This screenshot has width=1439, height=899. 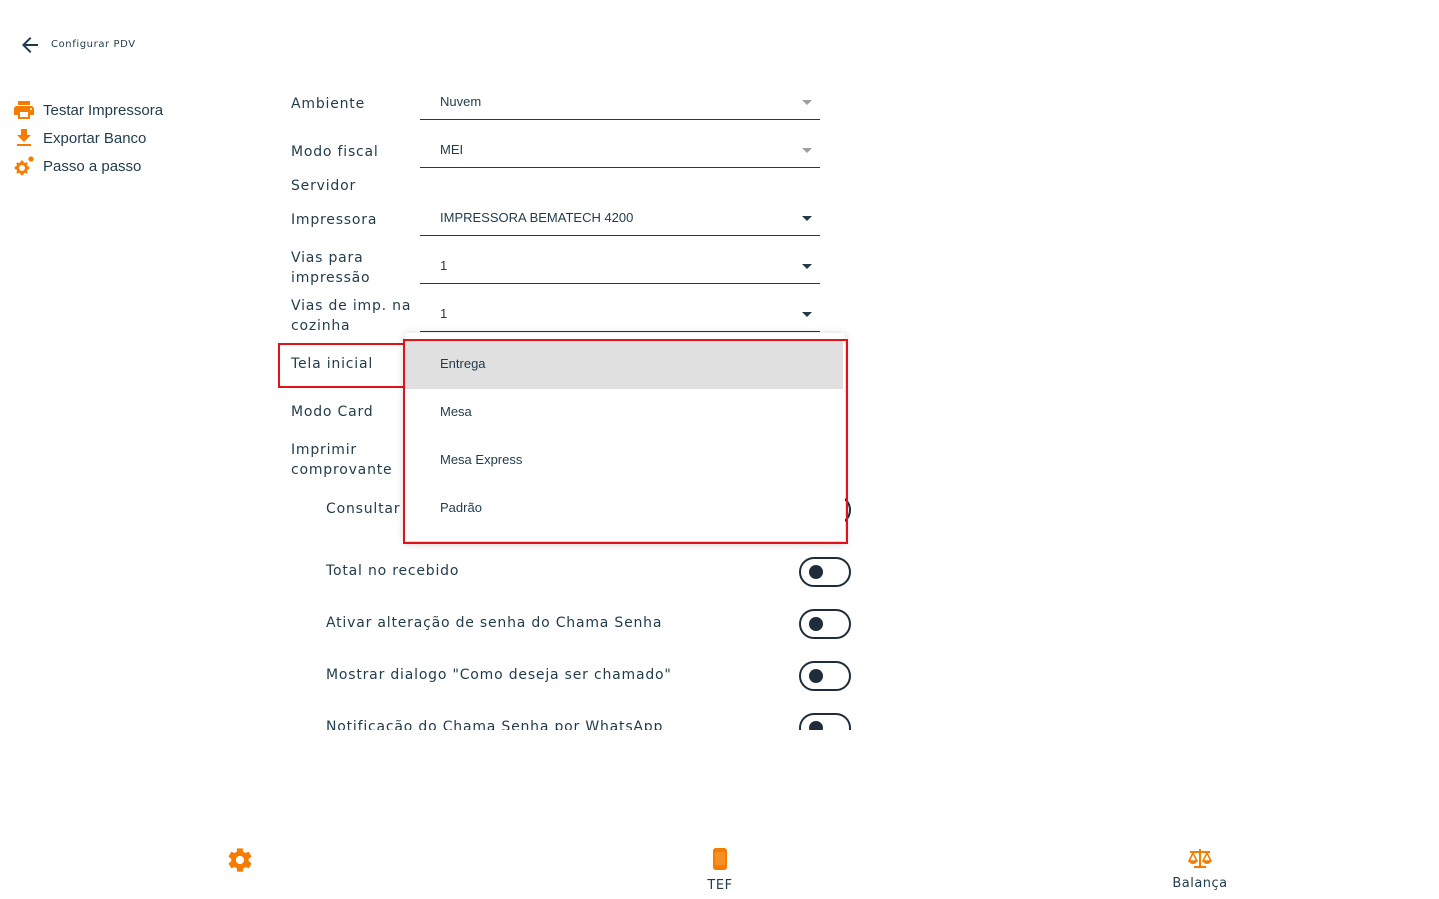 I want to click on imprimir-comprovante-label: Imprimir comprovante, so click(x=342, y=460).